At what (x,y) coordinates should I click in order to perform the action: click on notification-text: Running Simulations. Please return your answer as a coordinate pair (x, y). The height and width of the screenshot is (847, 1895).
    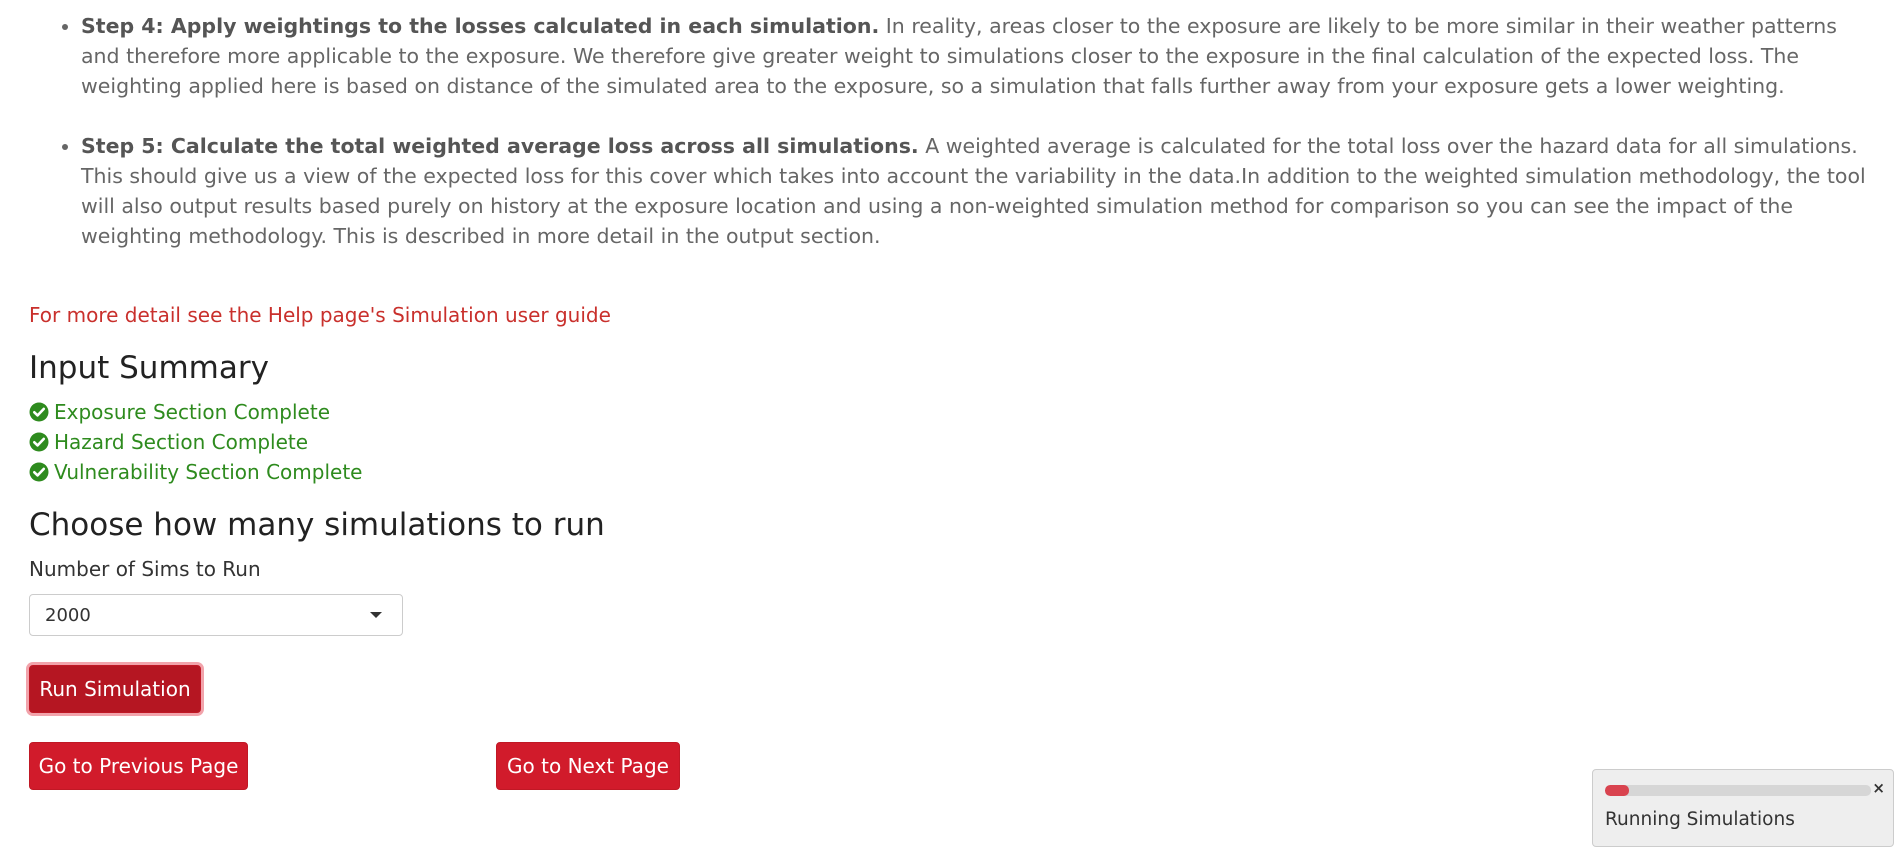
    Looking at the image, I should click on (1700, 819).